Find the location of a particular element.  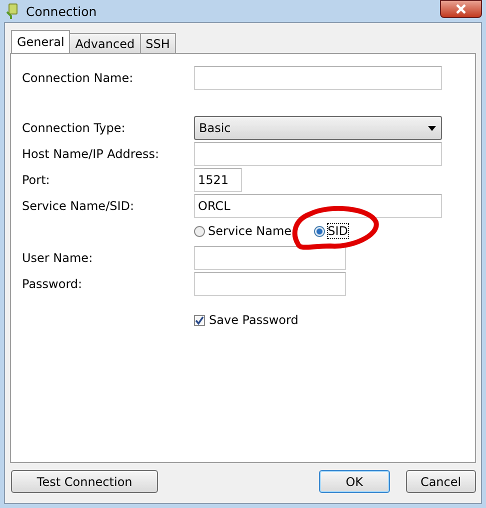

close-icon is located at coordinates (461, 9).